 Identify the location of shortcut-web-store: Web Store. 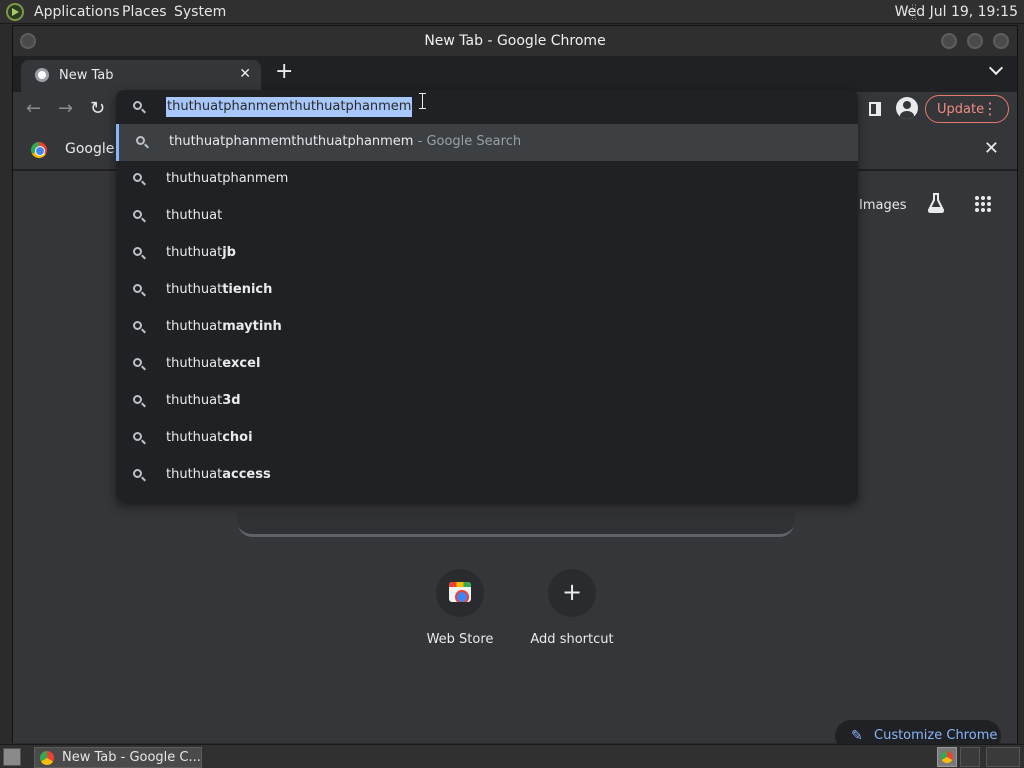
(460, 608).